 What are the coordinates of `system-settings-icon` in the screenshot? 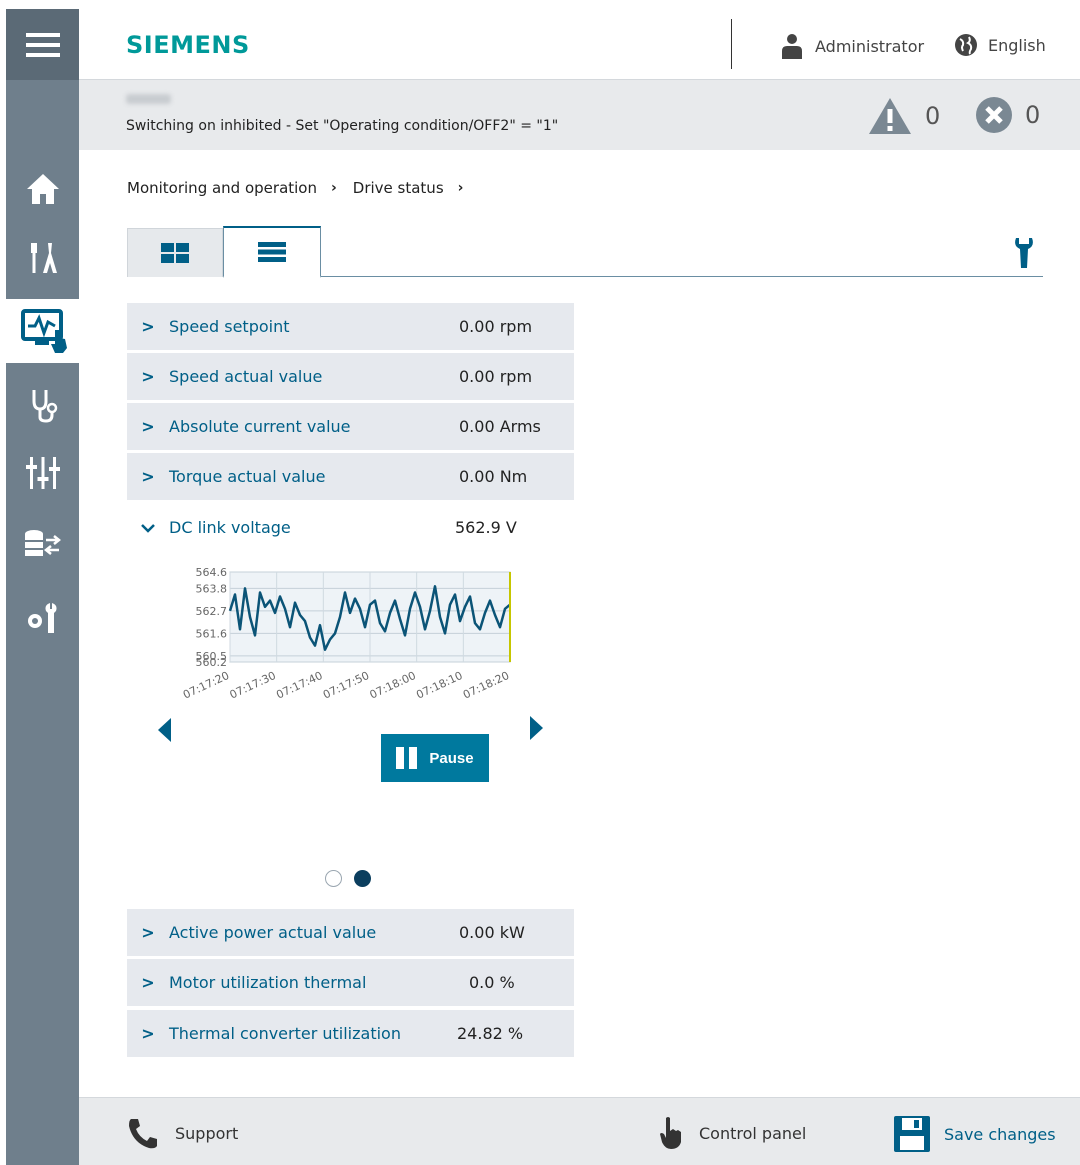 It's located at (41, 618).